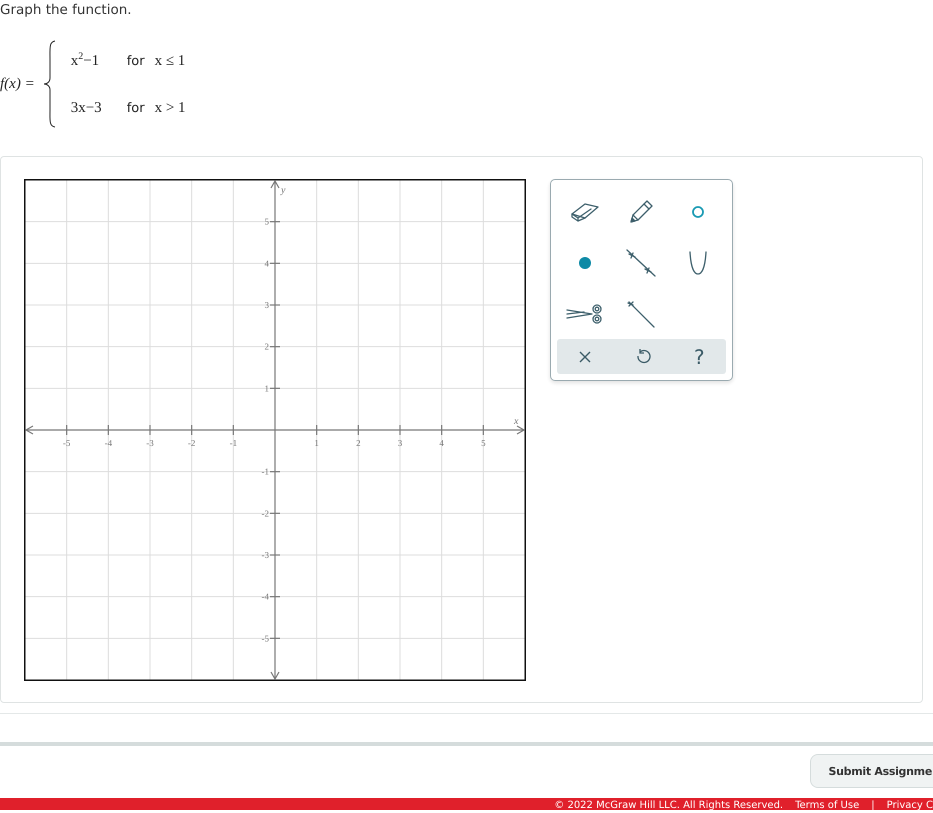 The width and height of the screenshot is (933, 813). What do you see at coordinates (699, 356) in the screenshot?
I see `help-button: ?` at bounding box center [699, 356].